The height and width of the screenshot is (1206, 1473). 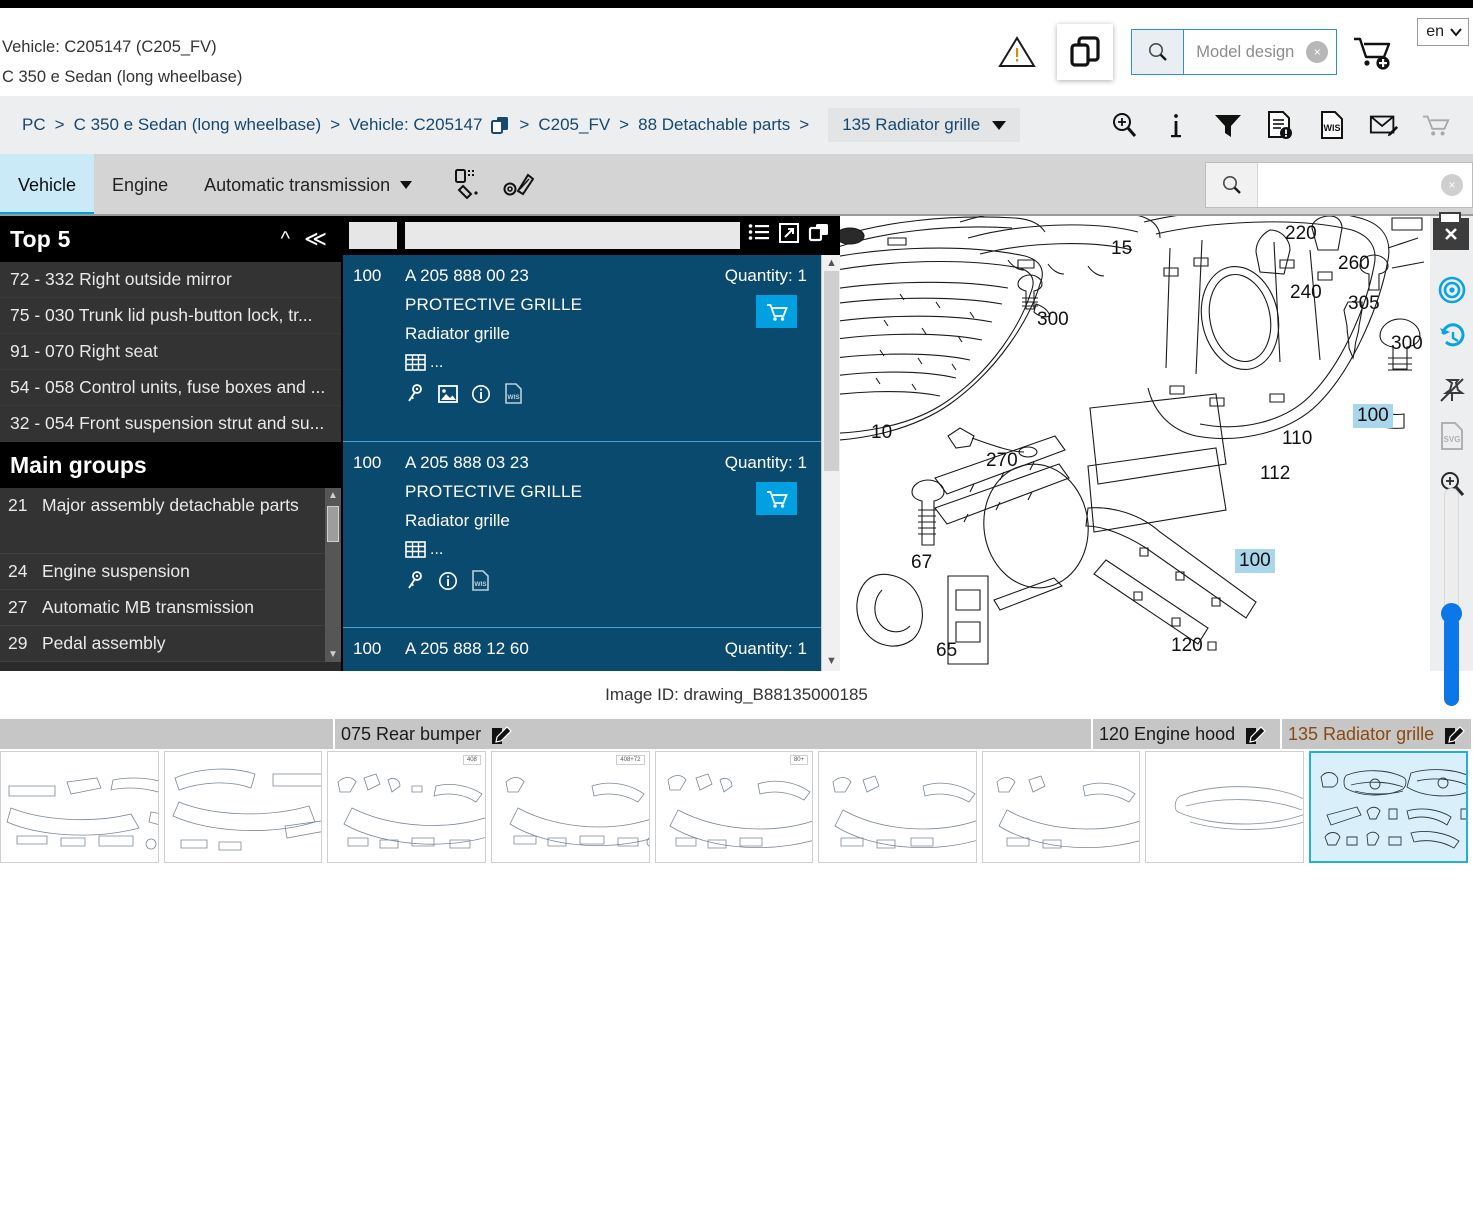 What do you see at coordinates (500, 125) in the screenshot?
I see `breadcrumb-copy-icon` at bounding box center [500, 125].